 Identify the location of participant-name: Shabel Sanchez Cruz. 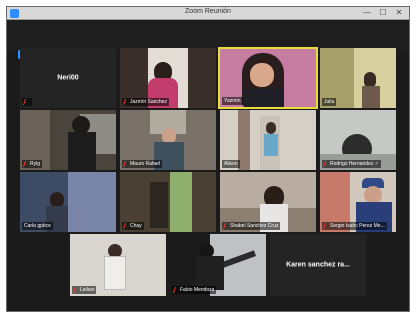
(254, 226).